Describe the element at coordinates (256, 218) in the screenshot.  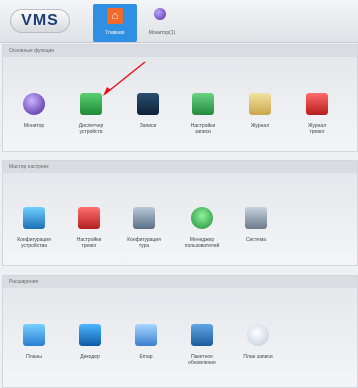
I see `system-gear-icon` at that location.